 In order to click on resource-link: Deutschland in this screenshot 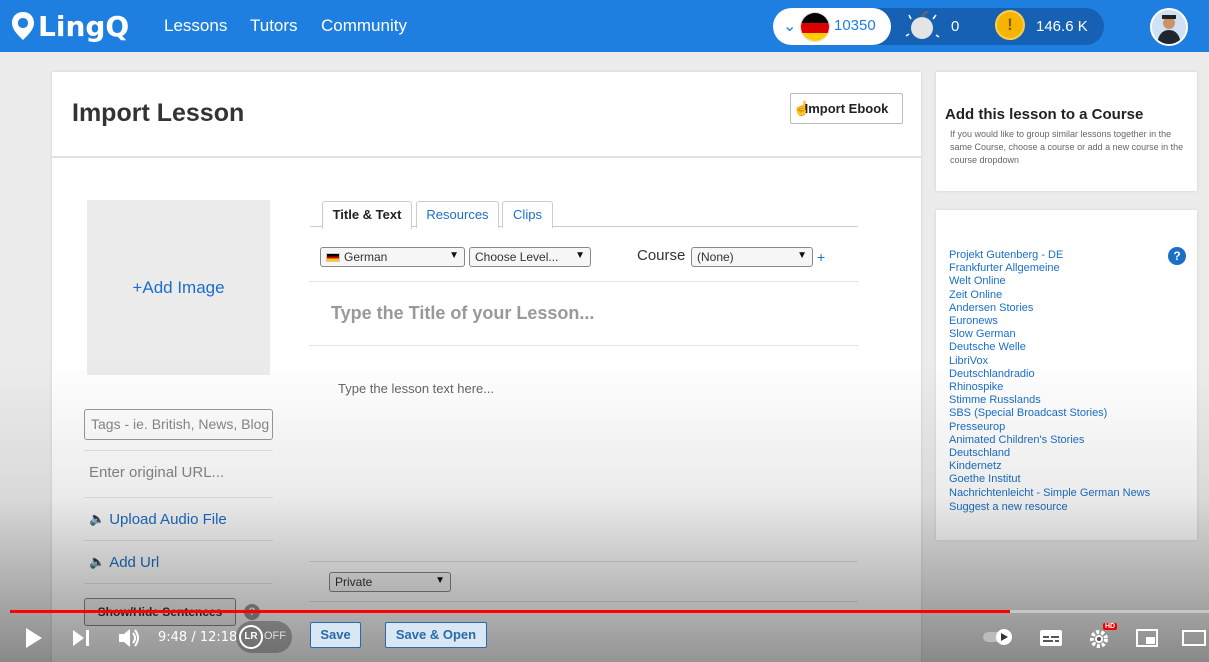, I will do `click(1049, 453)`.